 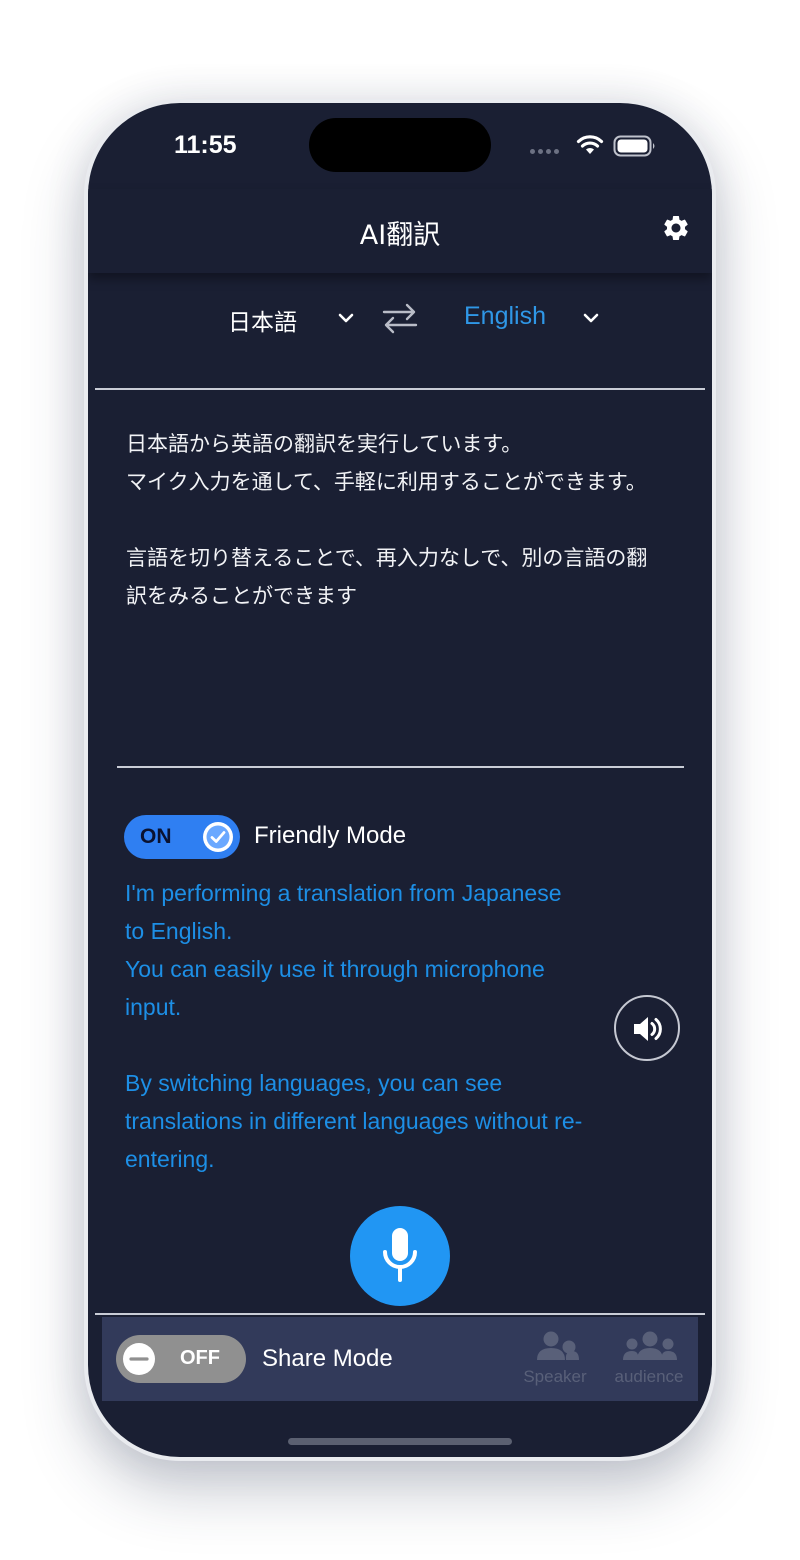 I want to click on play-audio-button, so click(x=647, y=1028).